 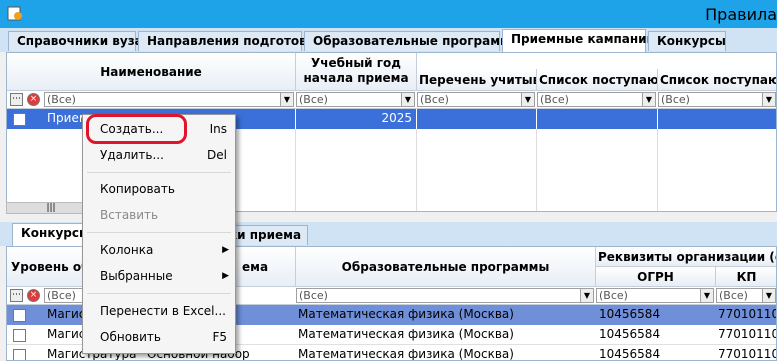 I want to click on tab-admission-campaigns: Приемные кампании, so click(x=578, y=40).